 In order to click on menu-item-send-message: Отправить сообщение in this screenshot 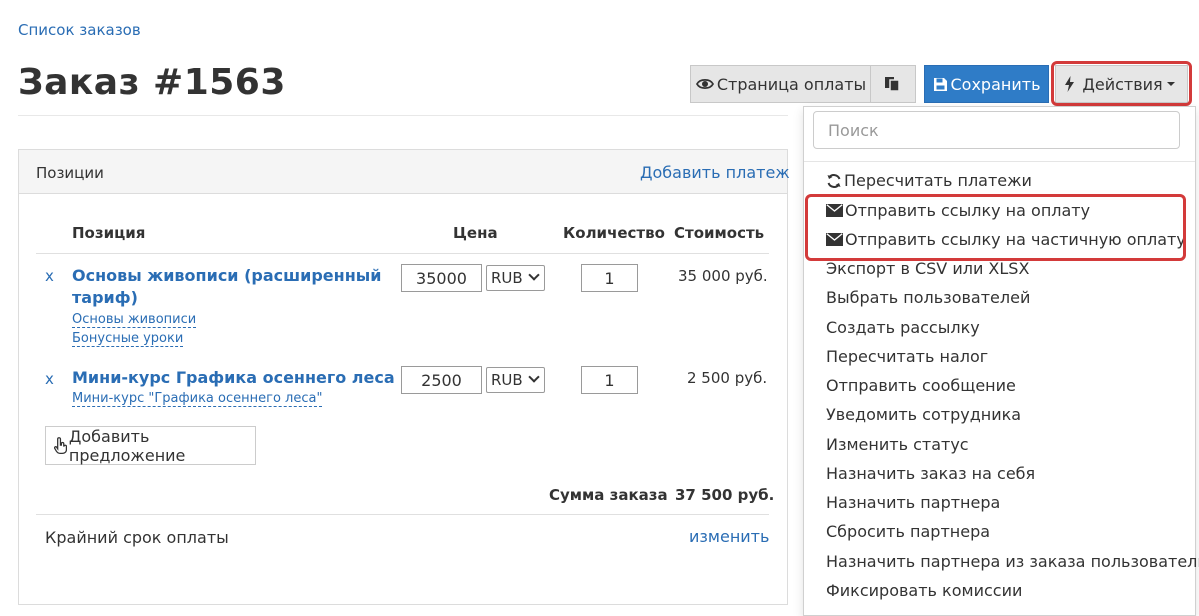, I will do `click(921, 385)`.